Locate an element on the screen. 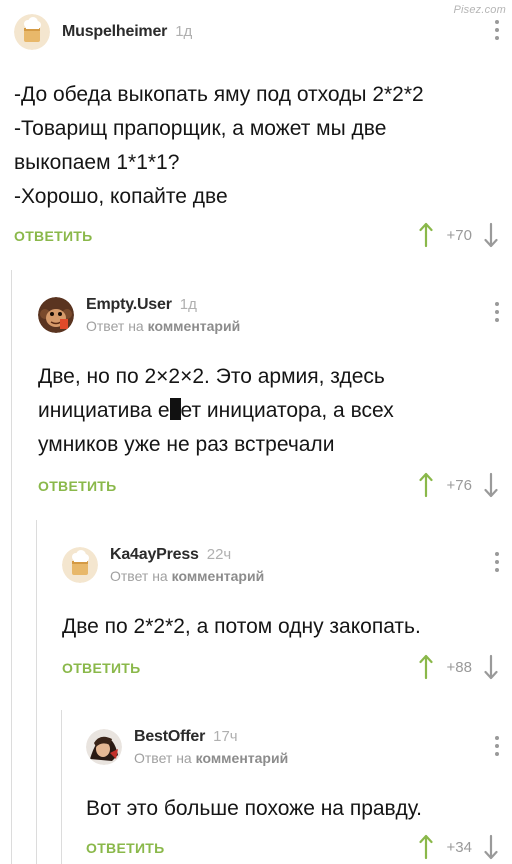 The height and width of the screenshot is (864, 512). comment-text: Две по 2*2*2, а потом одну закопать. is located at coordinates (283, 627).